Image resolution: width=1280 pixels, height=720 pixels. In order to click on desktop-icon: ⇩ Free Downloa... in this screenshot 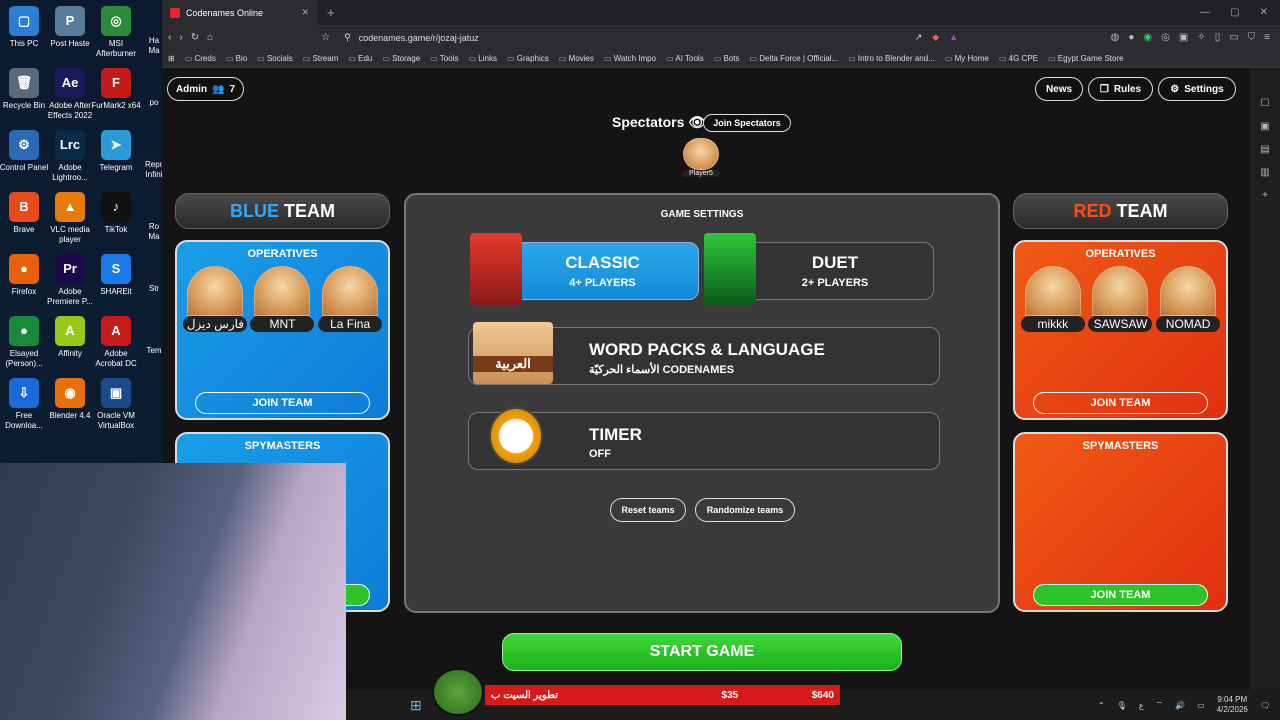, I will do `click(25, 404)`.